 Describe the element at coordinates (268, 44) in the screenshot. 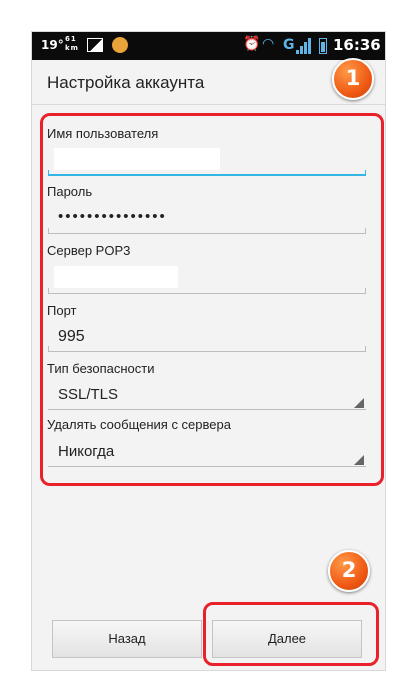

I see `wifi-icon: ◠` at that location.